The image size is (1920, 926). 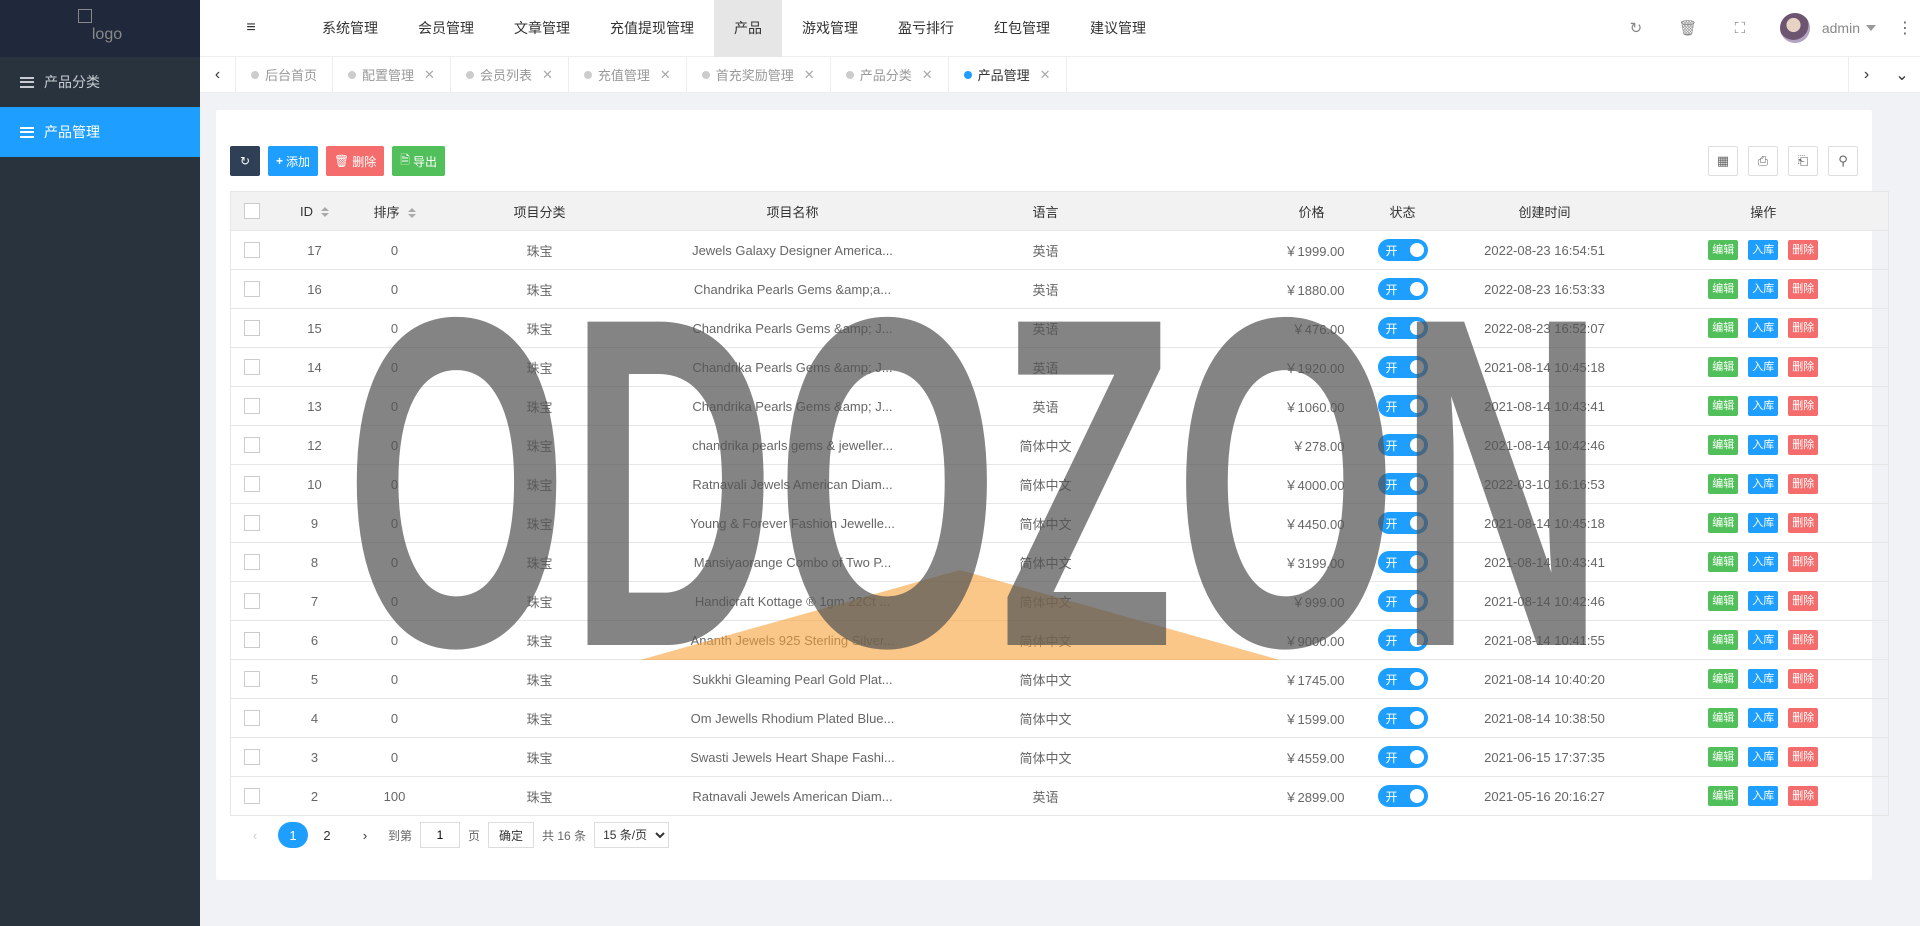 I want to click on tab-2: 会员列表 ✕, so click(x=510, y=74).